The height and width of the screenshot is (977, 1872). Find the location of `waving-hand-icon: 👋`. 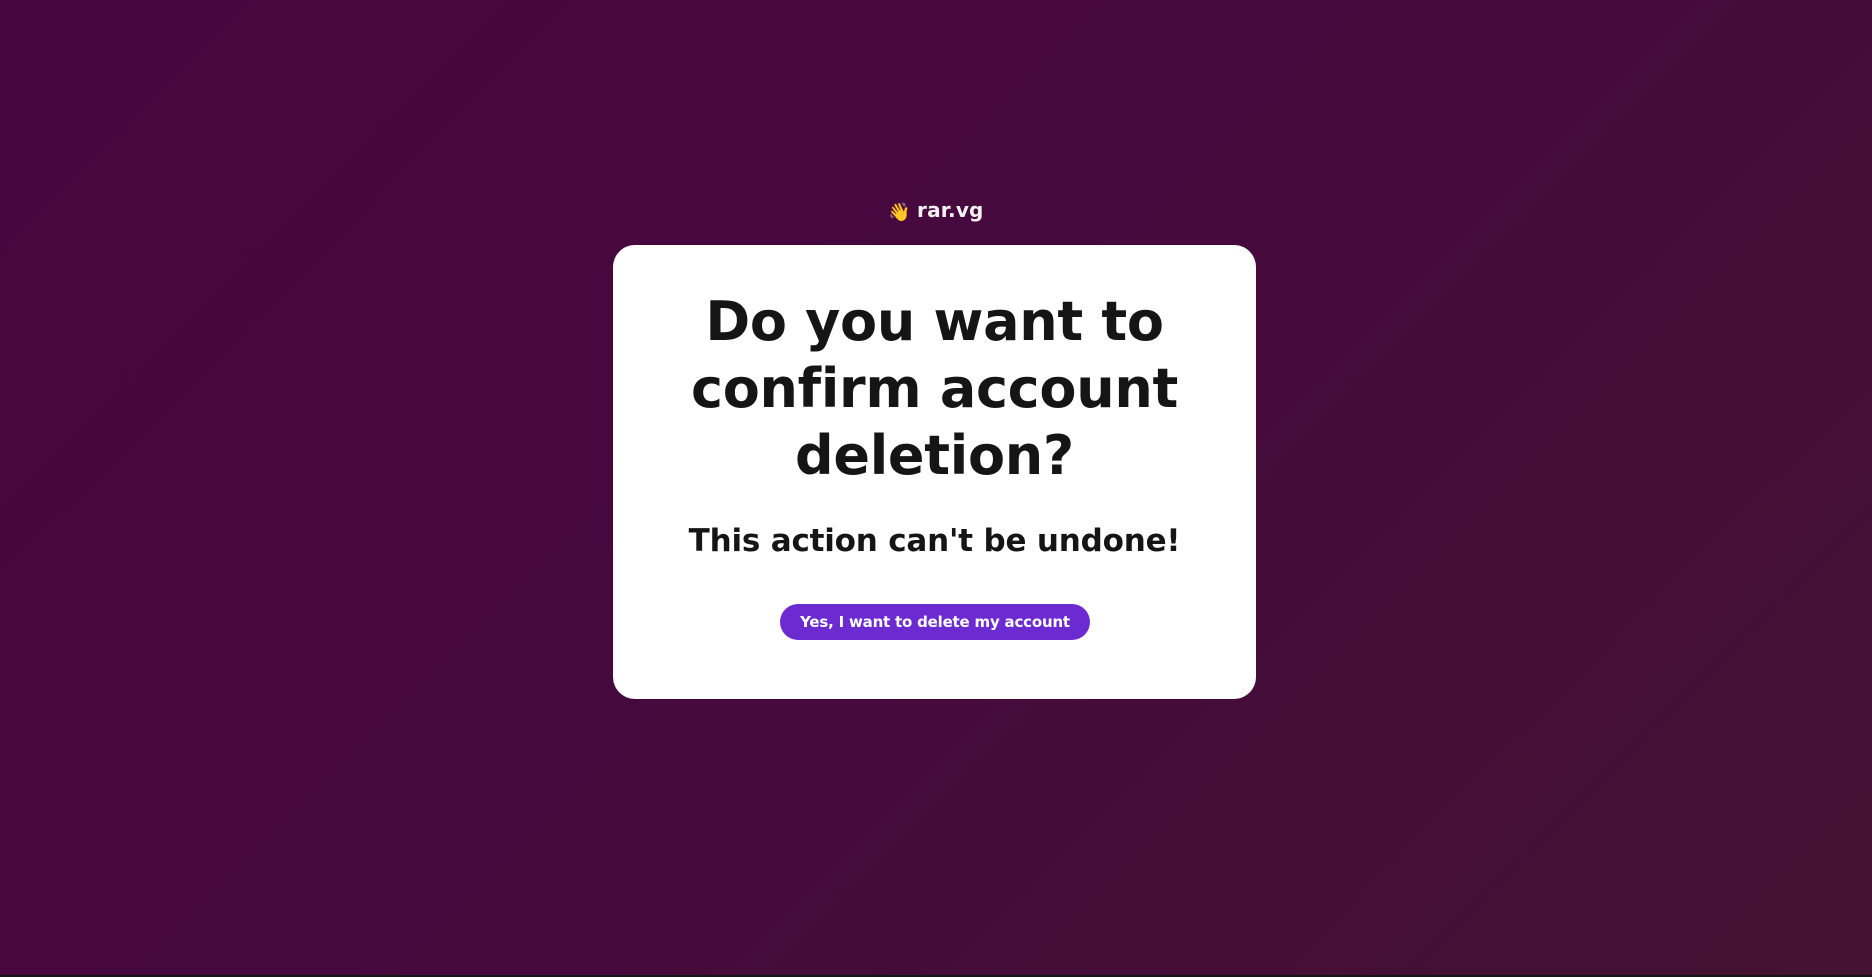

waving-hand-icon: 👋 is located at coordinates (900, 212).